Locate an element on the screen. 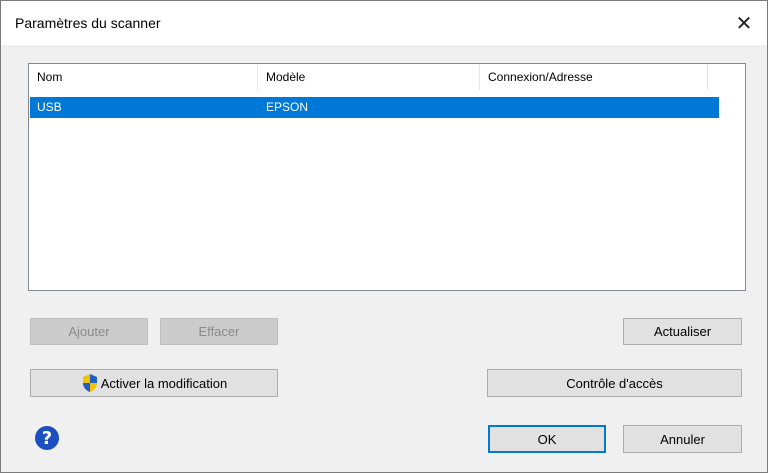 Image resolution: width=768 pixels, height=473 pixels. cancel-button: Annuler is located at coordinates (682, 439).